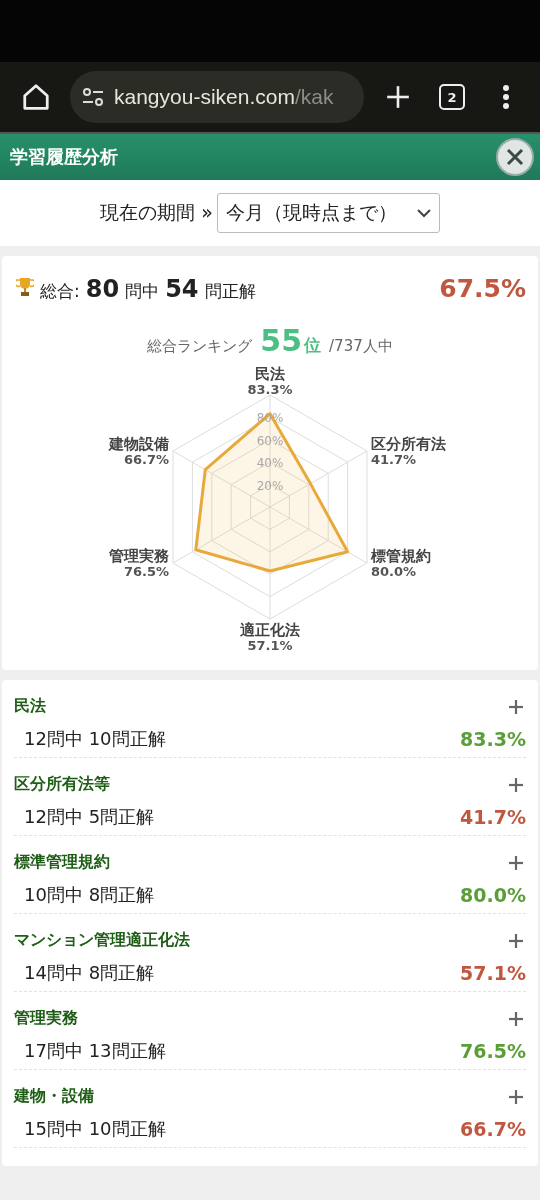  Describe the element at coordinates (25, 286) in the screenshot. I see `trophy-icon` at that location.